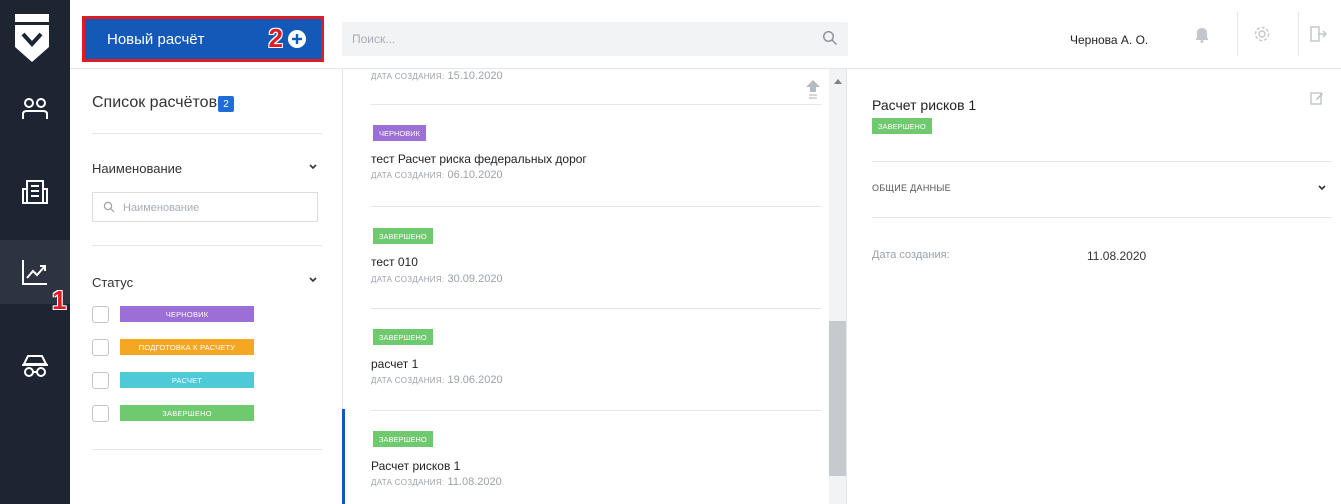 This screenshot has height=504, width=1341. I want to click on new-calculation-button: Новый расчёт 2, so click(203, 39).